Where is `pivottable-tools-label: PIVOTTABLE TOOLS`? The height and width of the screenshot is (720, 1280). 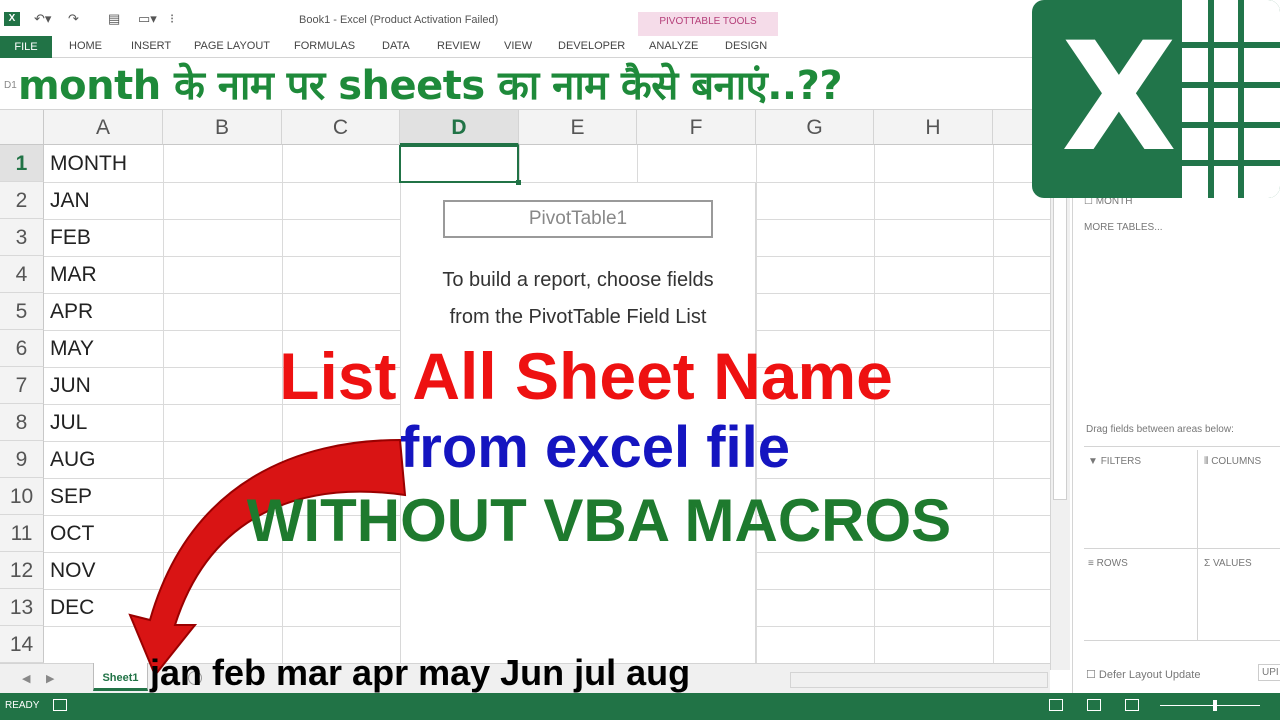
pivottable-tools-label: PIVOTTABLE TOOLS is located at coordinates (708, 24).